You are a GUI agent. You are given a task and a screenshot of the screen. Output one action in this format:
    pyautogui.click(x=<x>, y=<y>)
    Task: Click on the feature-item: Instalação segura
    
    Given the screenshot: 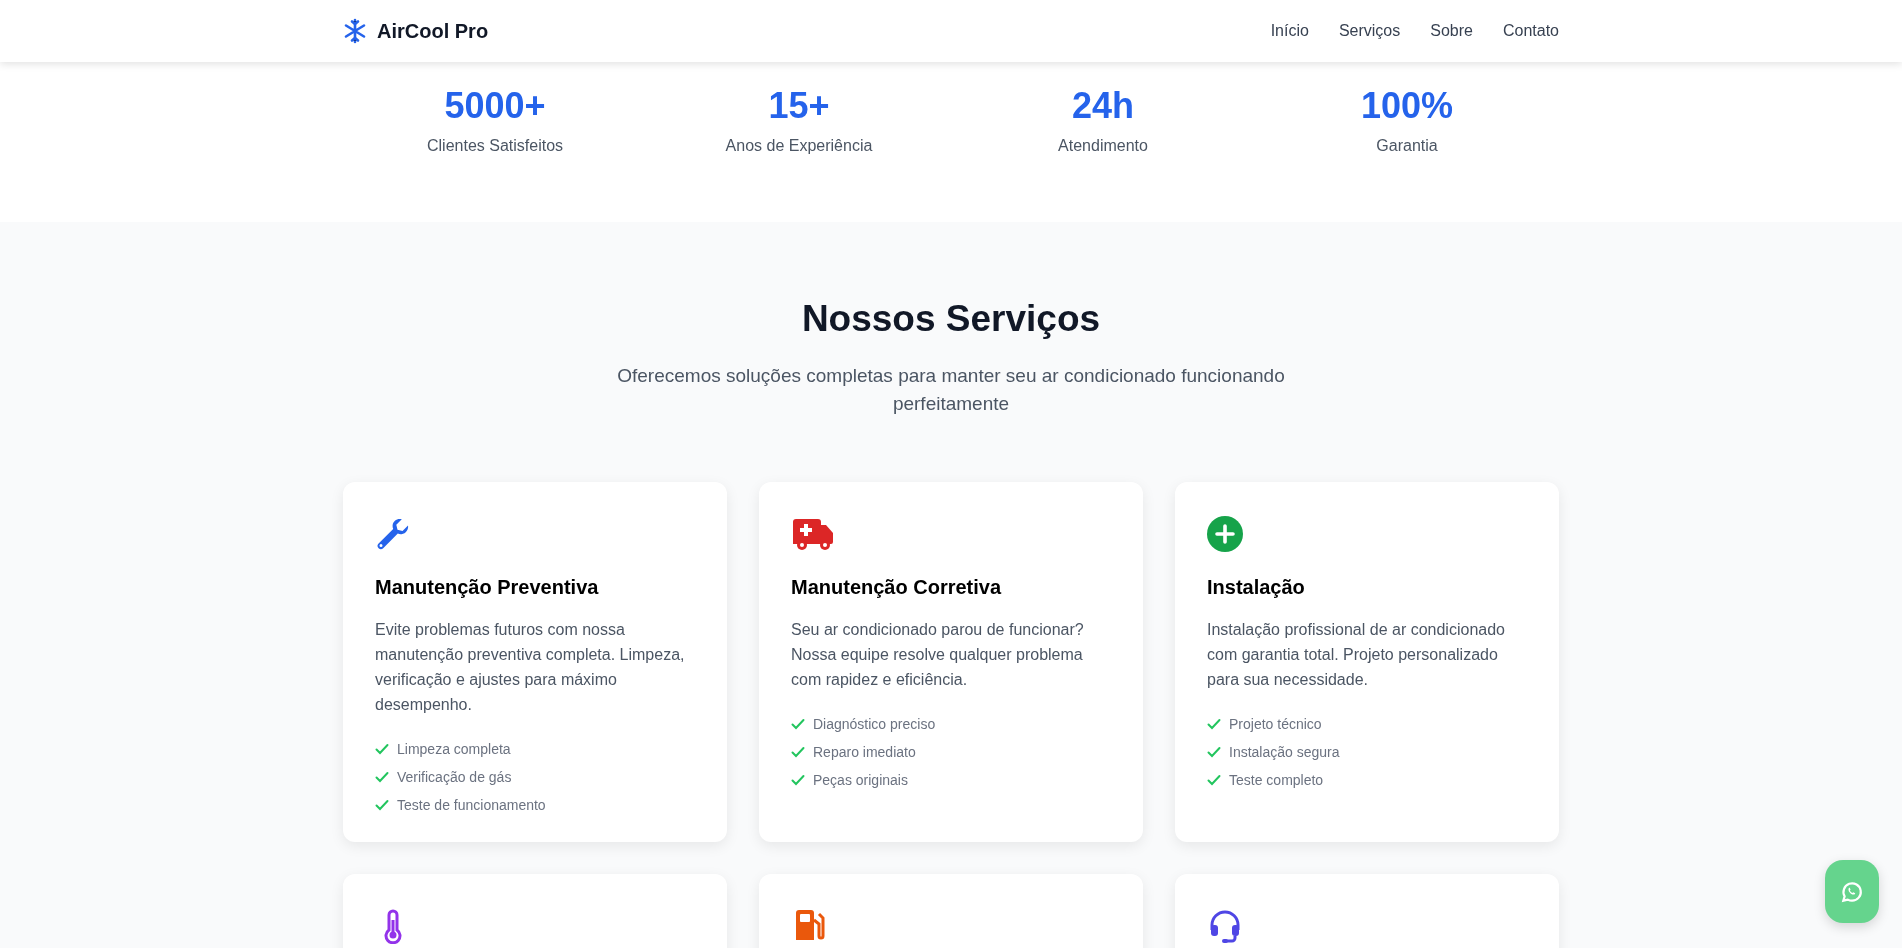 What is the action you would take?
    pyautogui.click(x=1284, y=752)
    